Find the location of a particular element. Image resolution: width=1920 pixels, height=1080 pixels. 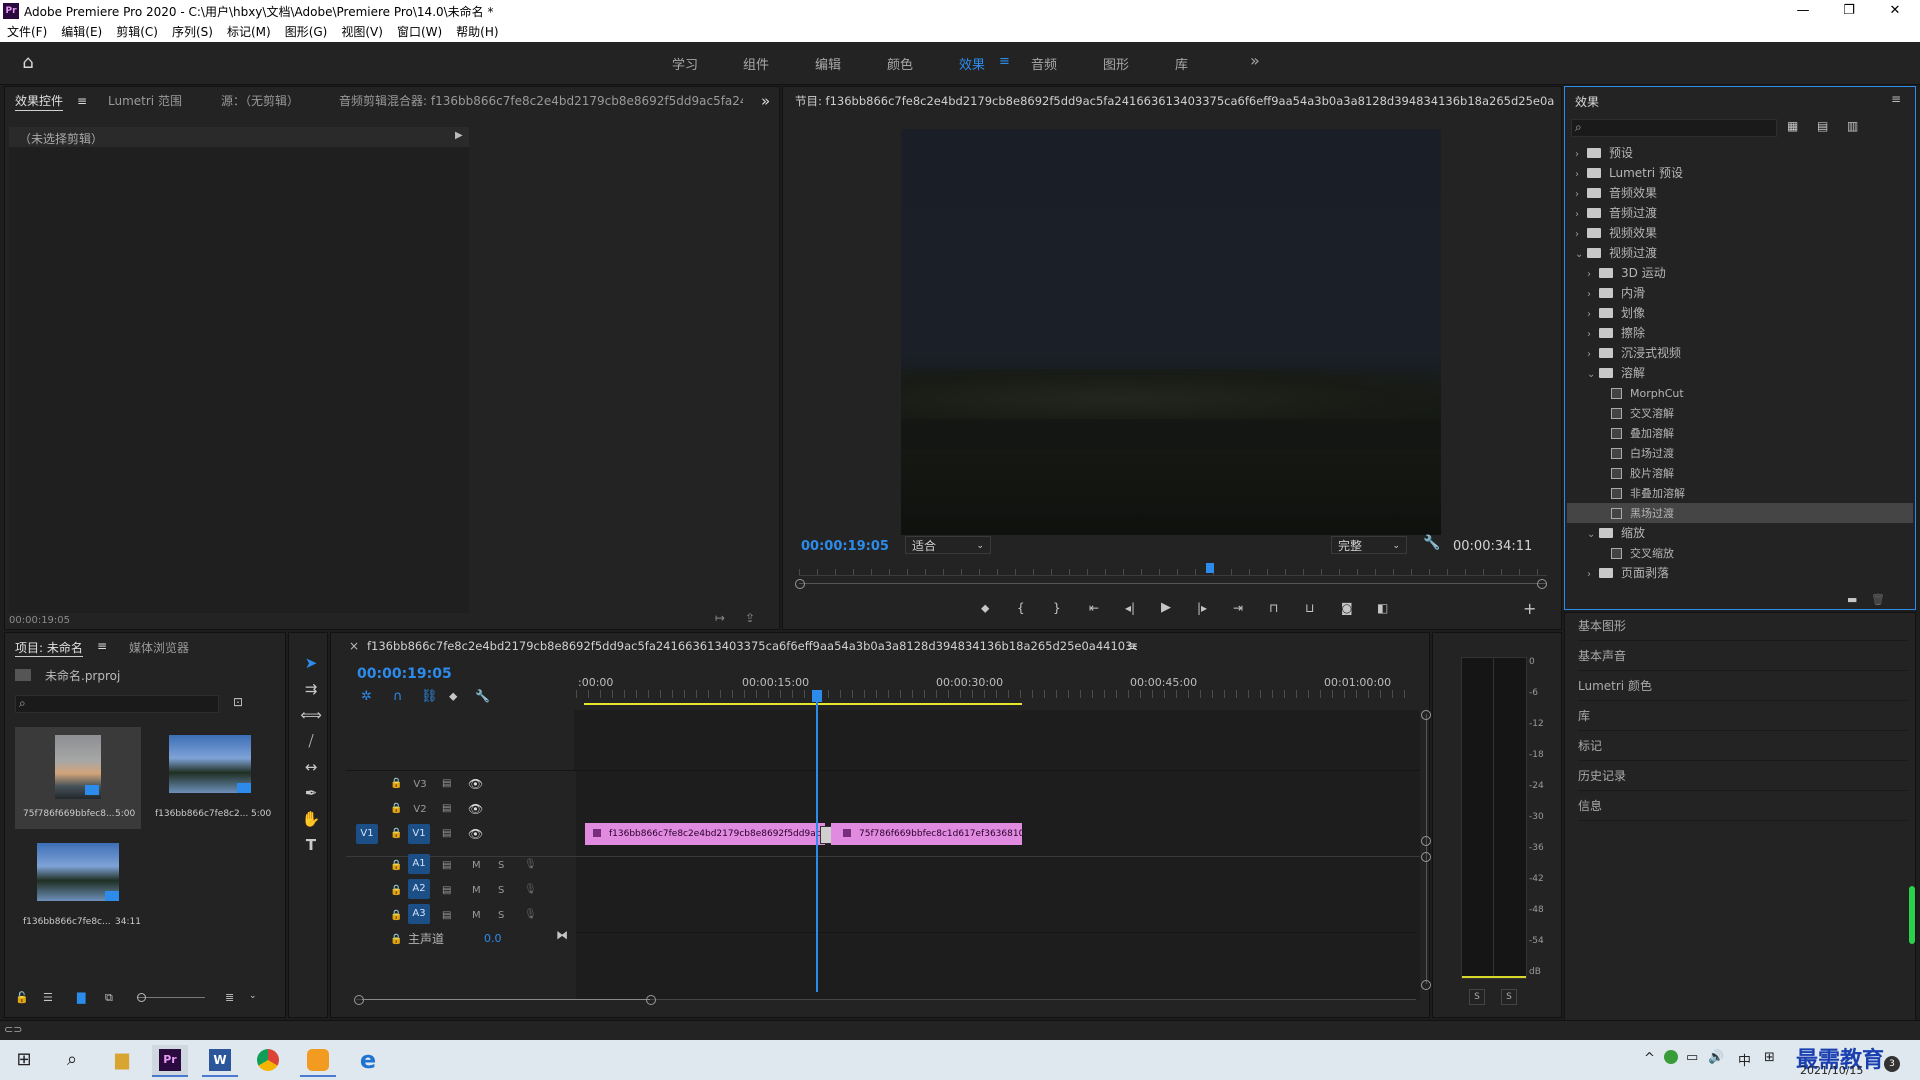

timeline-marker-icon: ⬥ is located at coordinates (453, 696).